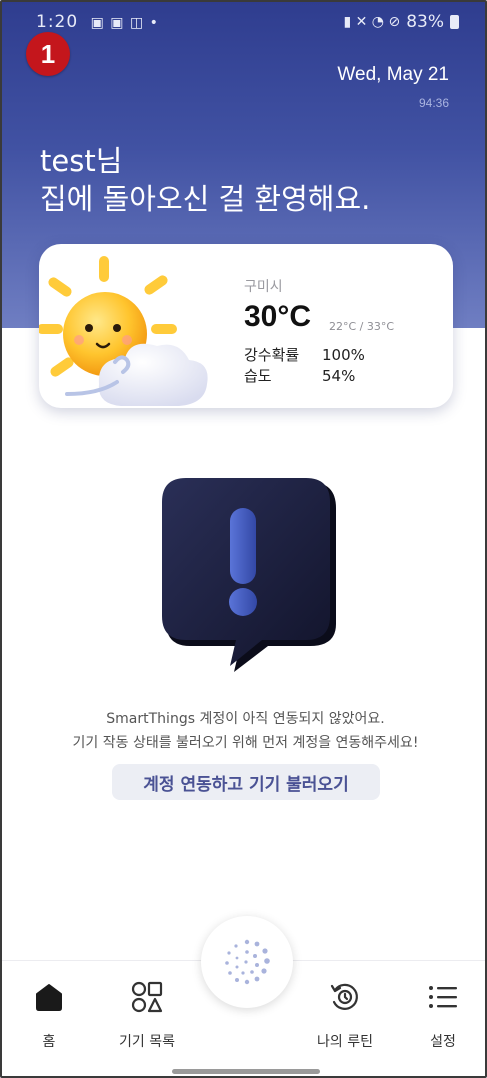  I want to click on nav-home-label: 홈, so click(49, 1042).